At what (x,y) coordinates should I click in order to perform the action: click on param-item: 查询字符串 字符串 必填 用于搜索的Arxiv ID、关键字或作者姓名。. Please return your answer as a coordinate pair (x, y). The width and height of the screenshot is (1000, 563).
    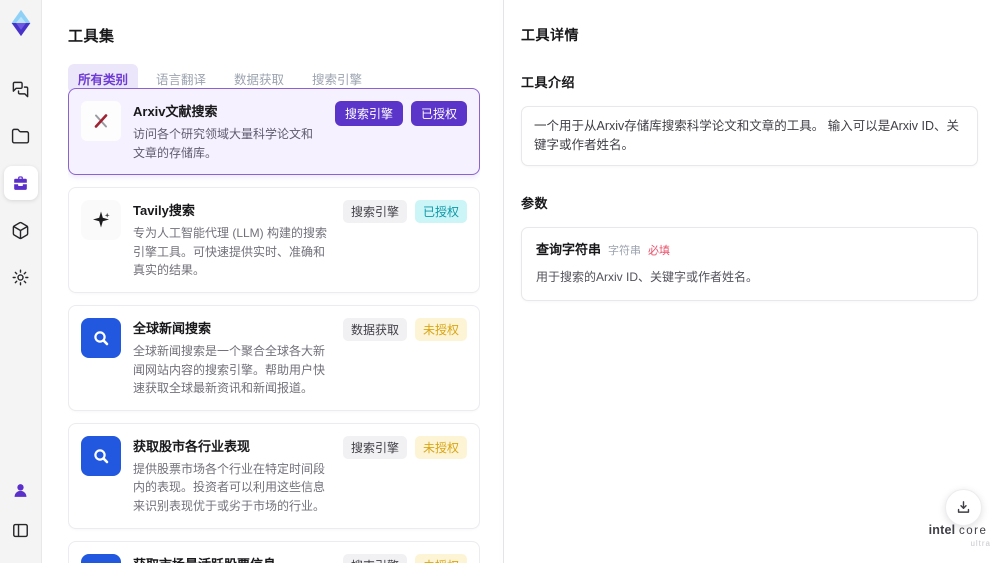
    Looking at the image, I should click on (749, 263).